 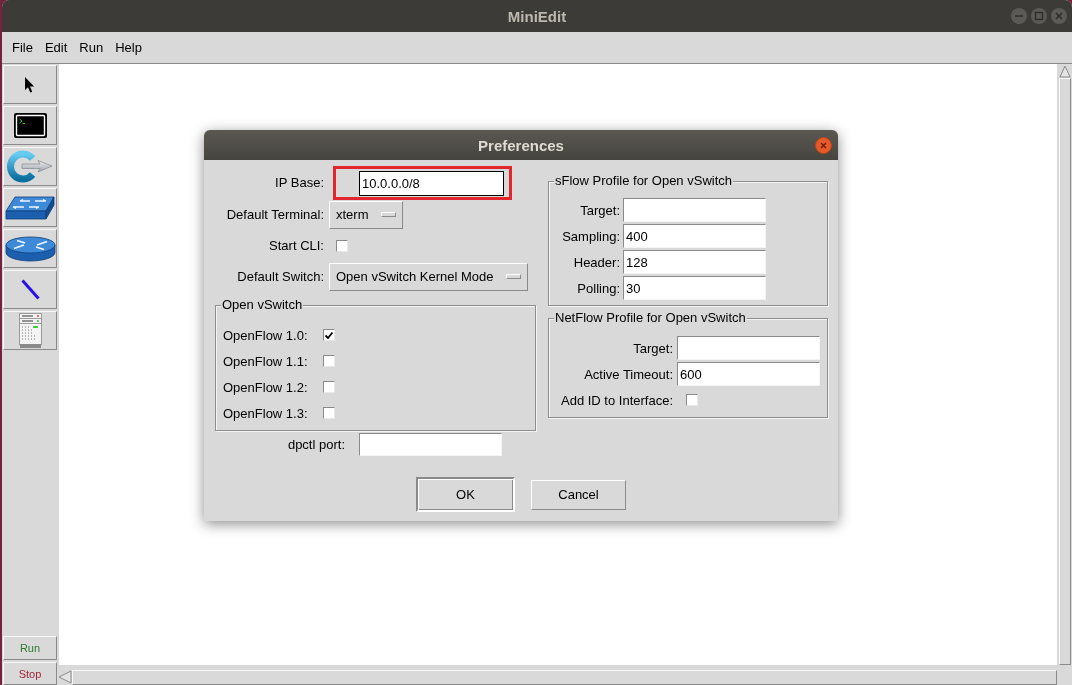 I want to click on menu-item: Edit, so click(x=56, y=47).